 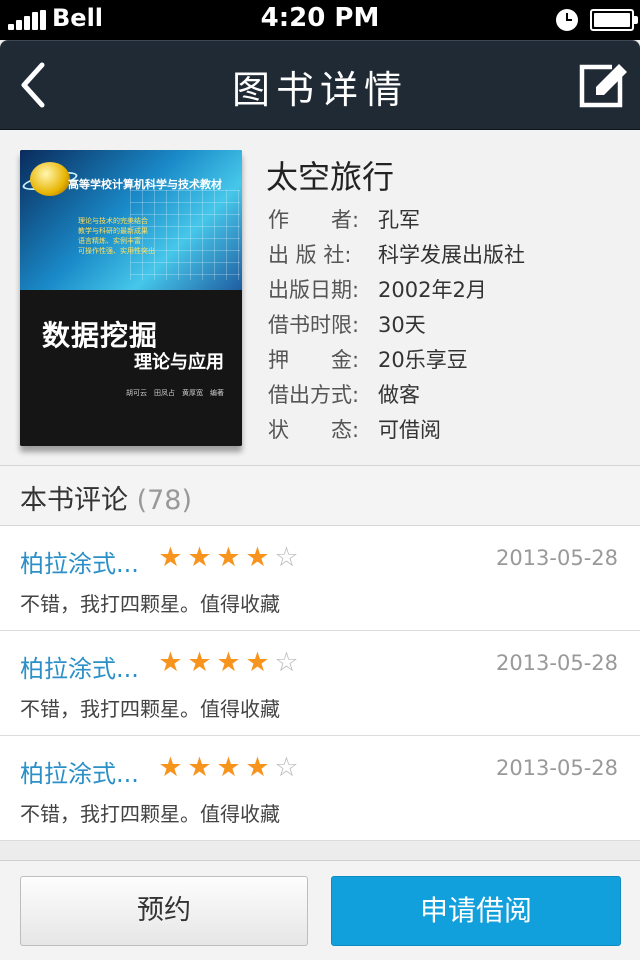 What do you see at coordinates (320, 910) in the screenshot?
I see `bottom-action-bar: 预约 申请借阅` at bounding box center [320, 910].